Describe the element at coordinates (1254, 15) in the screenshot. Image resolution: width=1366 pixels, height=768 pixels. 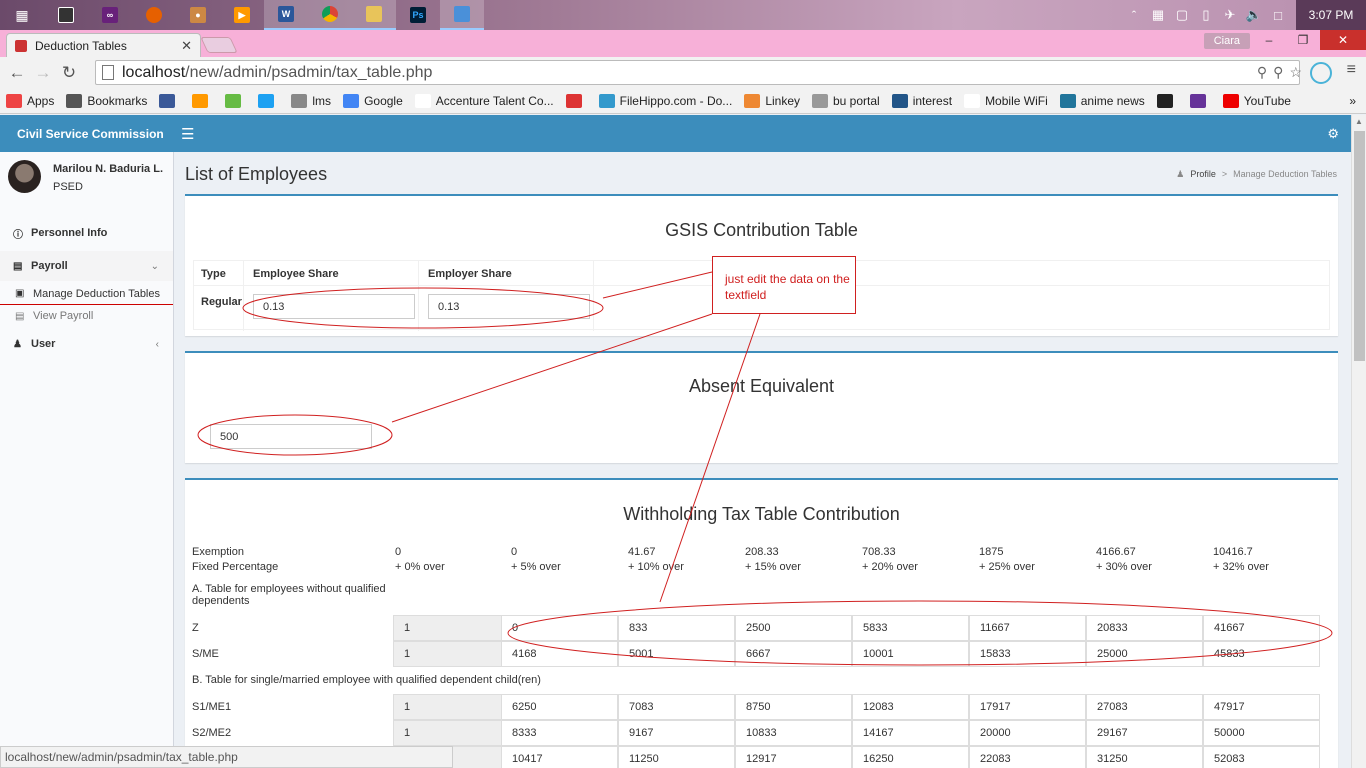
I see `volume-icon: 🔈` at that location.